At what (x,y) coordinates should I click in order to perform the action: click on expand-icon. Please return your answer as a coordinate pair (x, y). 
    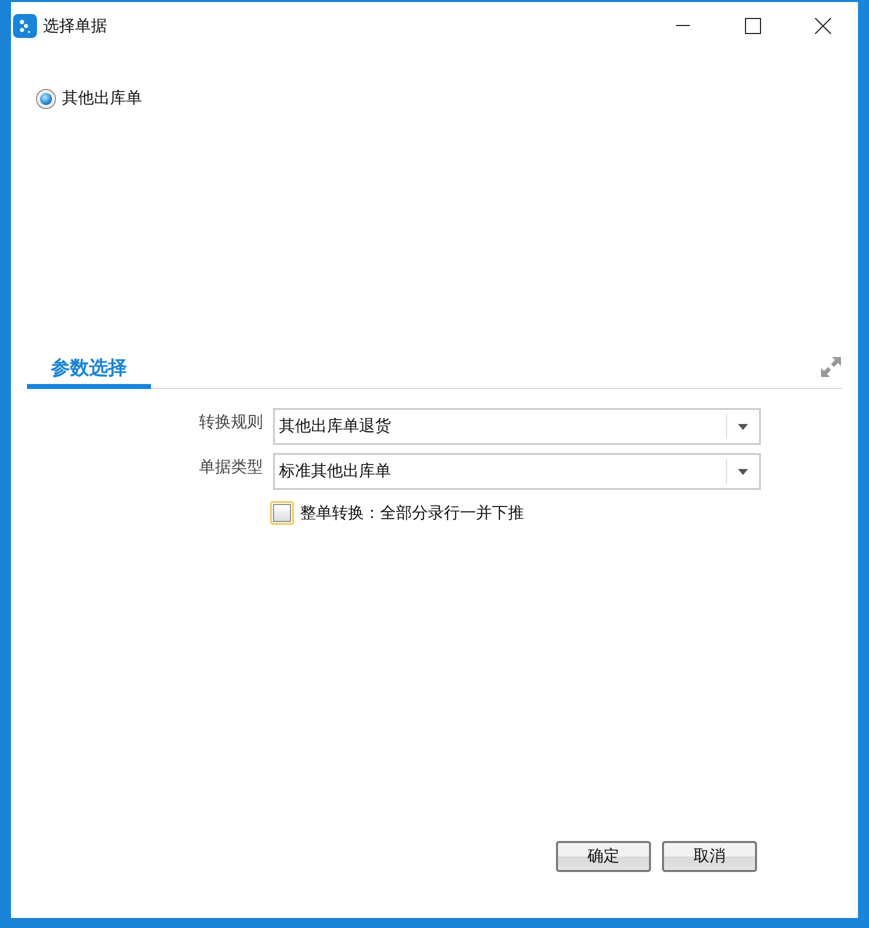
    Looking at the image, I should click on (831, 367).